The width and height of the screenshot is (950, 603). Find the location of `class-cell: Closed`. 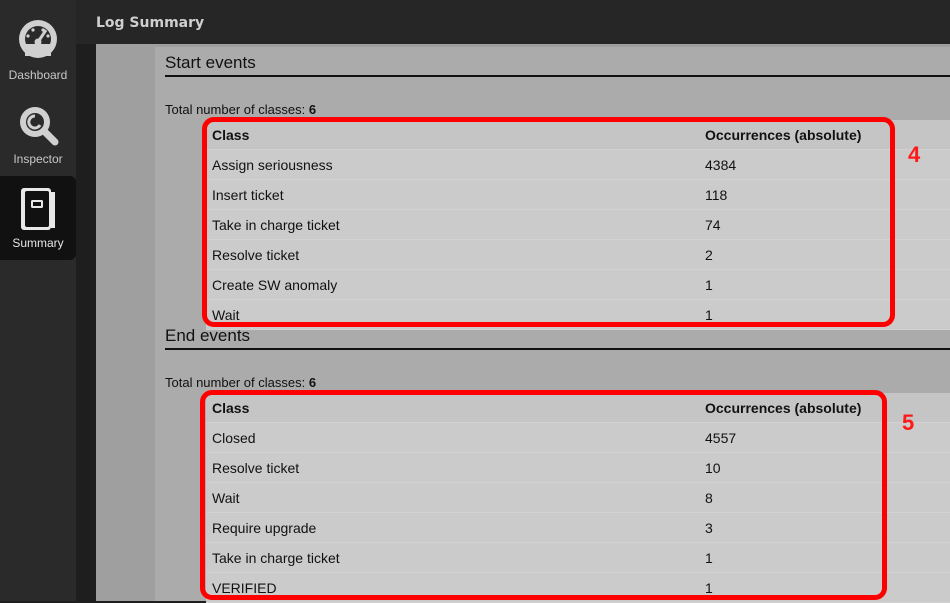

class-cell: Closed is located at coordinates (452, 437).